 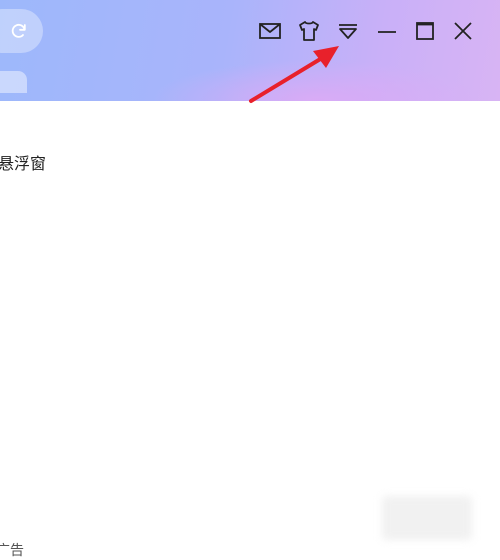 What do you see at coordinates (270, 31) in the screenshot?
I see `mail-icon` at bounding box center [270, 31].